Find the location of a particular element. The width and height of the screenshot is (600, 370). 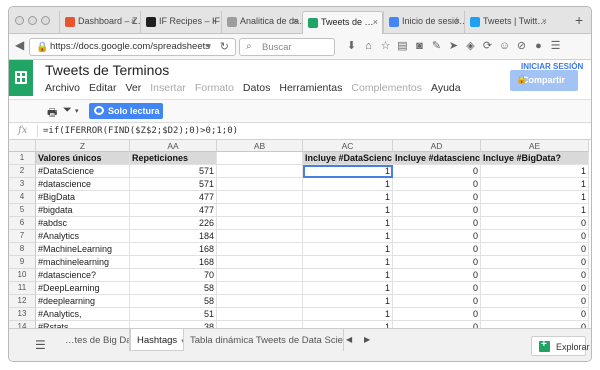

header-cell is located at coordinates (260, 158).